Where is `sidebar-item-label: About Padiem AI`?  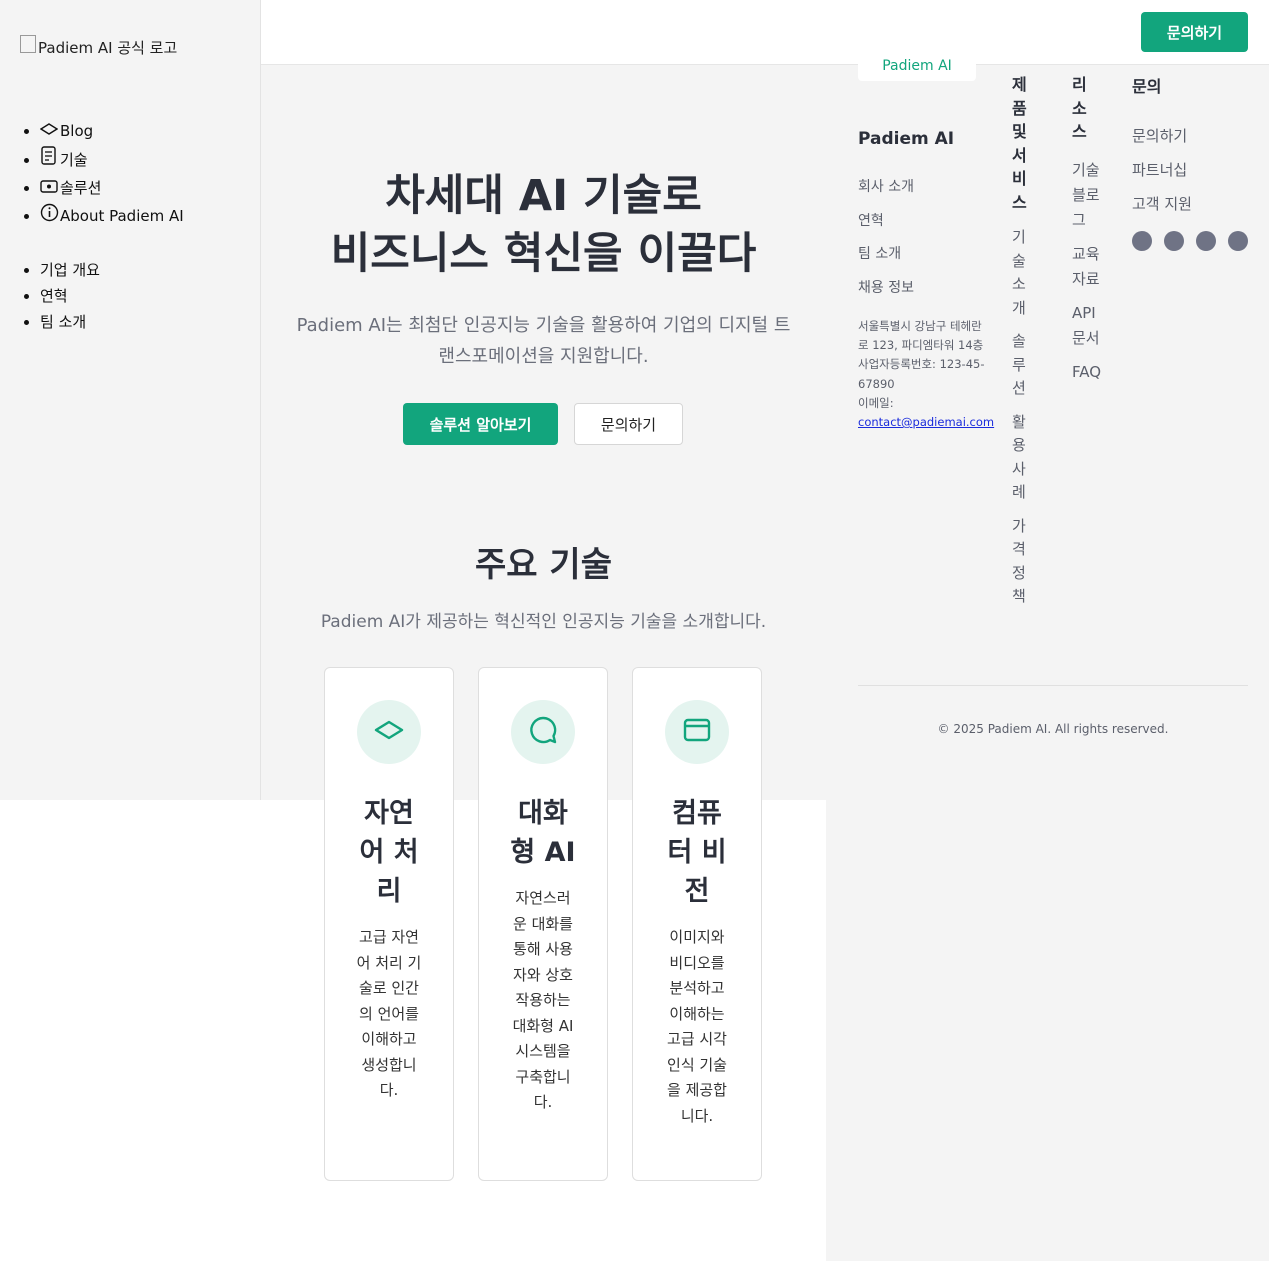 sidebar-item-label: About Padiem AI is located at coordinates (122, 216).